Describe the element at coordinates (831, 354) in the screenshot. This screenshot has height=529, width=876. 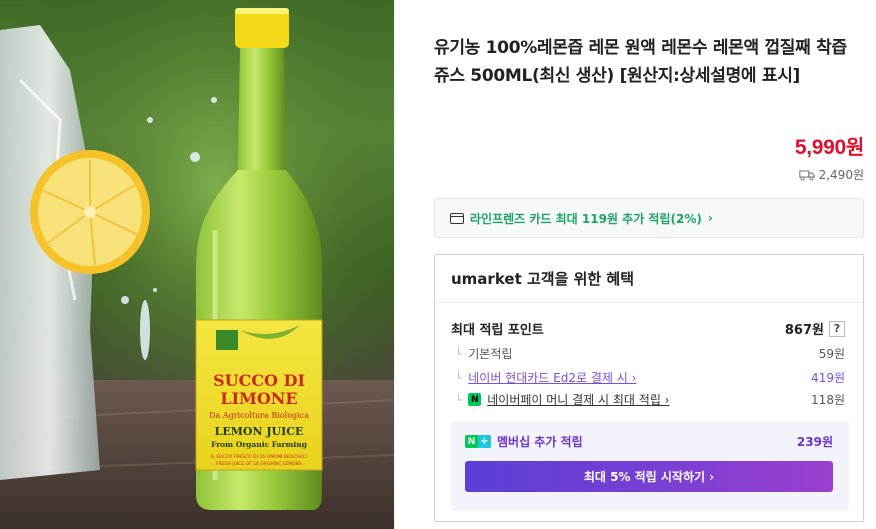
I see `benefit-item-value: 59원` at that location.